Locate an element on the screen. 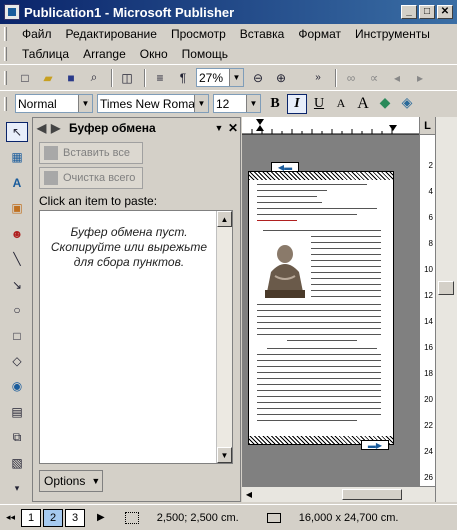  link-icon: ∞ is located at coordinates (351, 78).